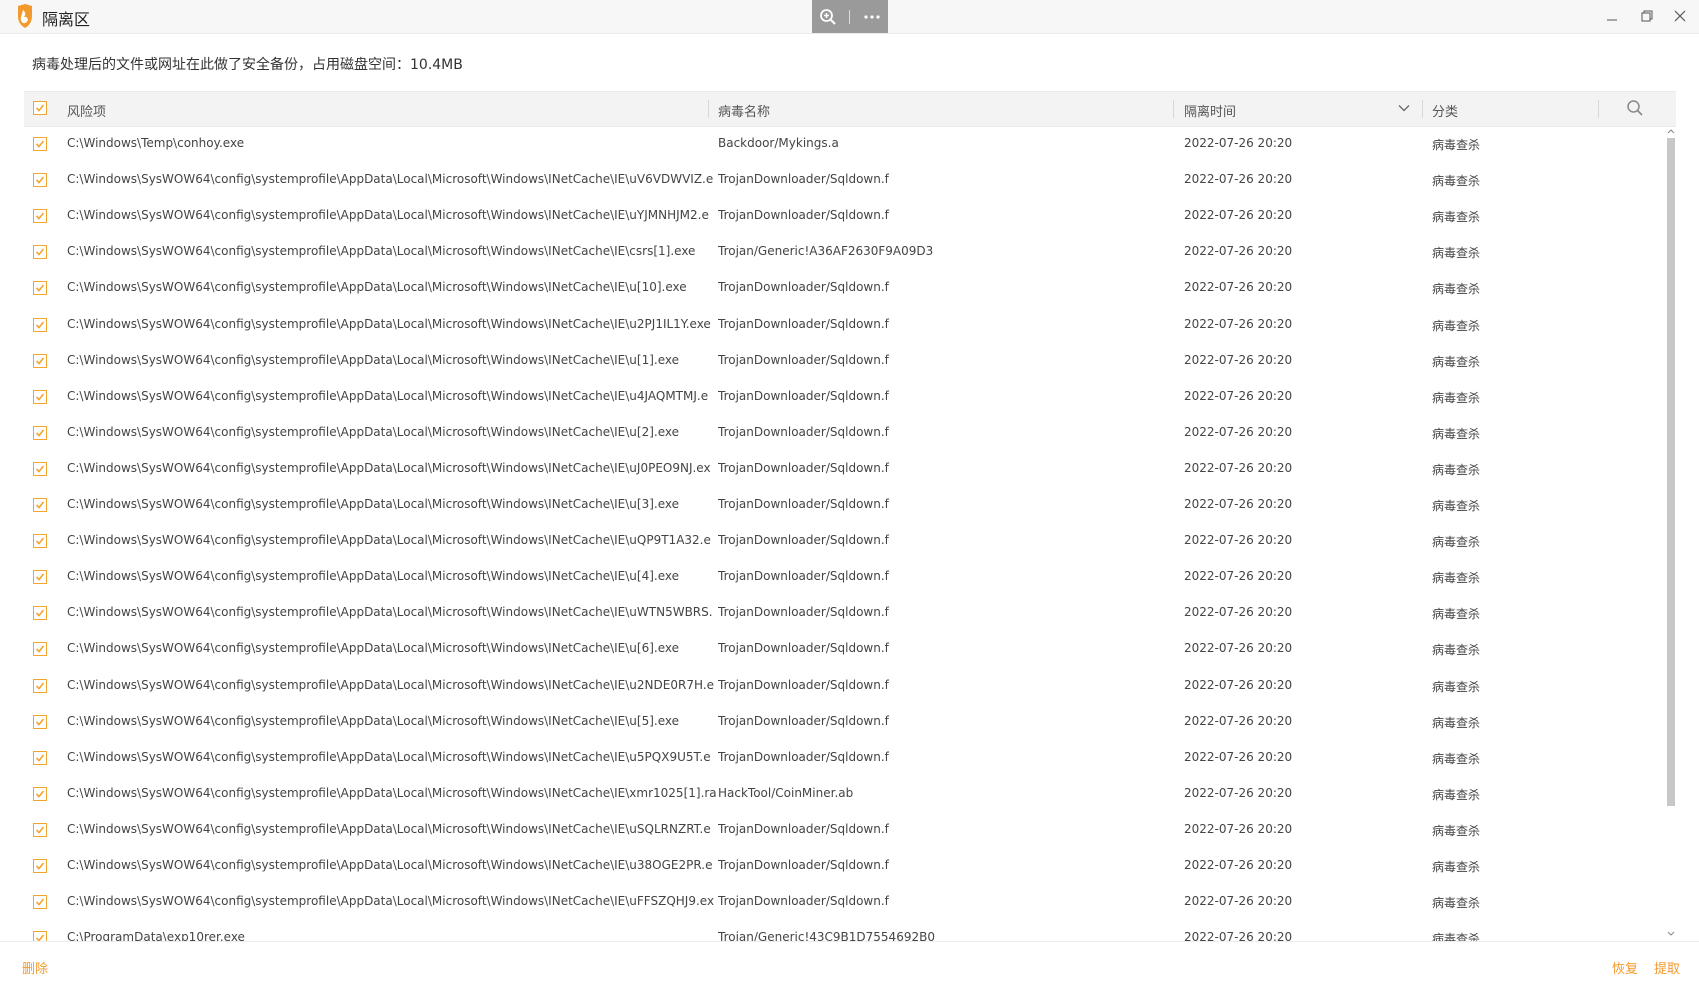  Describe the element at coordinates (1671, 934) in the screenshot. I see `scroll-down-icon` at that location.